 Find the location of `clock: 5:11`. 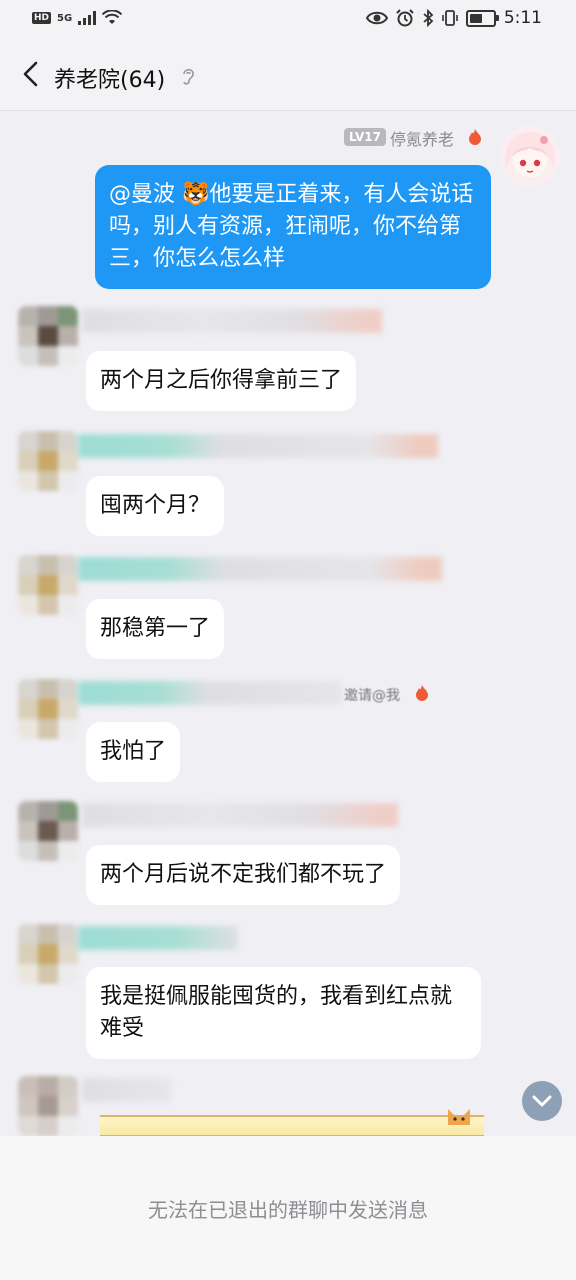

clock: 5:11 is located at coordinates (522, 18).